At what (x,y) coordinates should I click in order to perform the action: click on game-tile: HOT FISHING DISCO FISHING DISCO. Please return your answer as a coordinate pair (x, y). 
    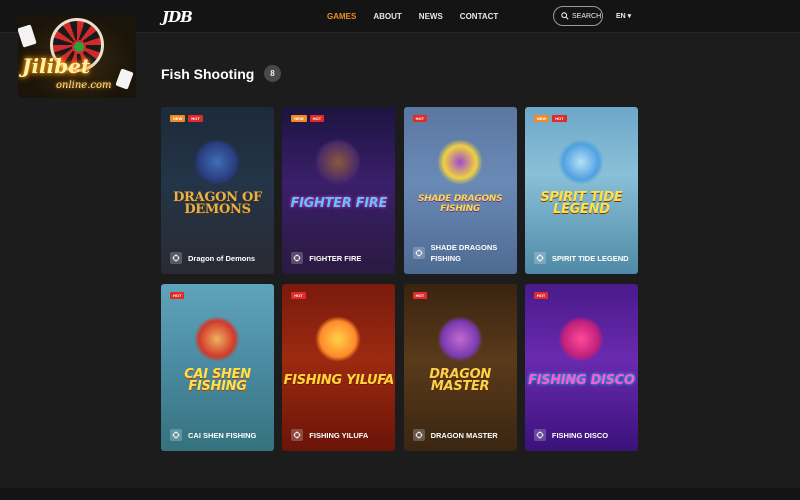
    Looking at the image, I should click on (581, 367).